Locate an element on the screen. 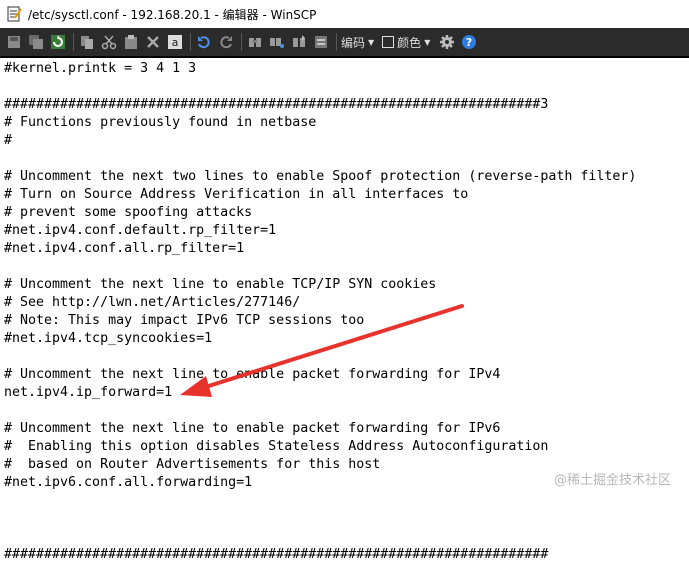  watermark: @稀土掘金技术社区 is located at coordinates (612, 480).